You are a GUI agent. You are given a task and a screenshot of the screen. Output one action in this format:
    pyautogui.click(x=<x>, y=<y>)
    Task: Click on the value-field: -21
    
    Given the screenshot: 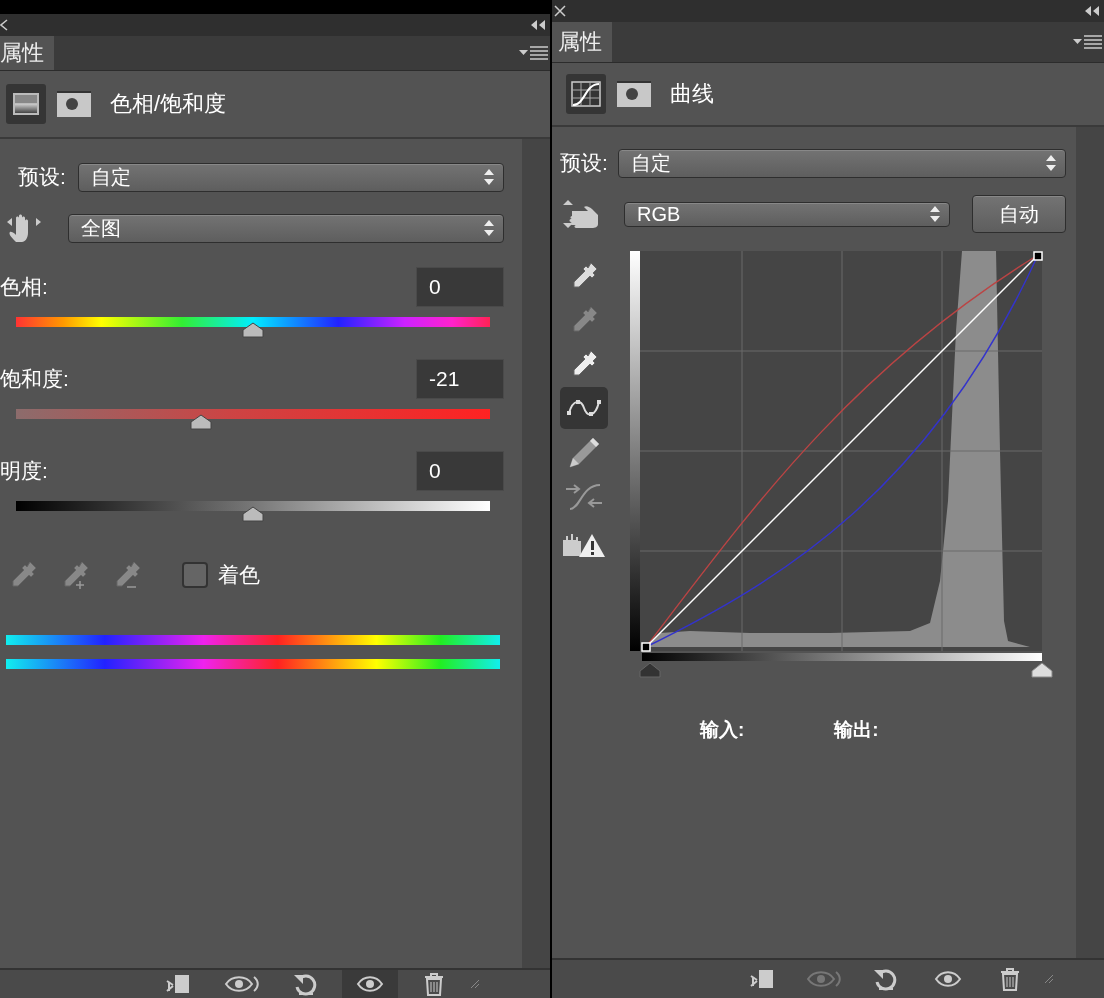 What is the action you would take?
    pyautogui.click(x=460, y=379)
    